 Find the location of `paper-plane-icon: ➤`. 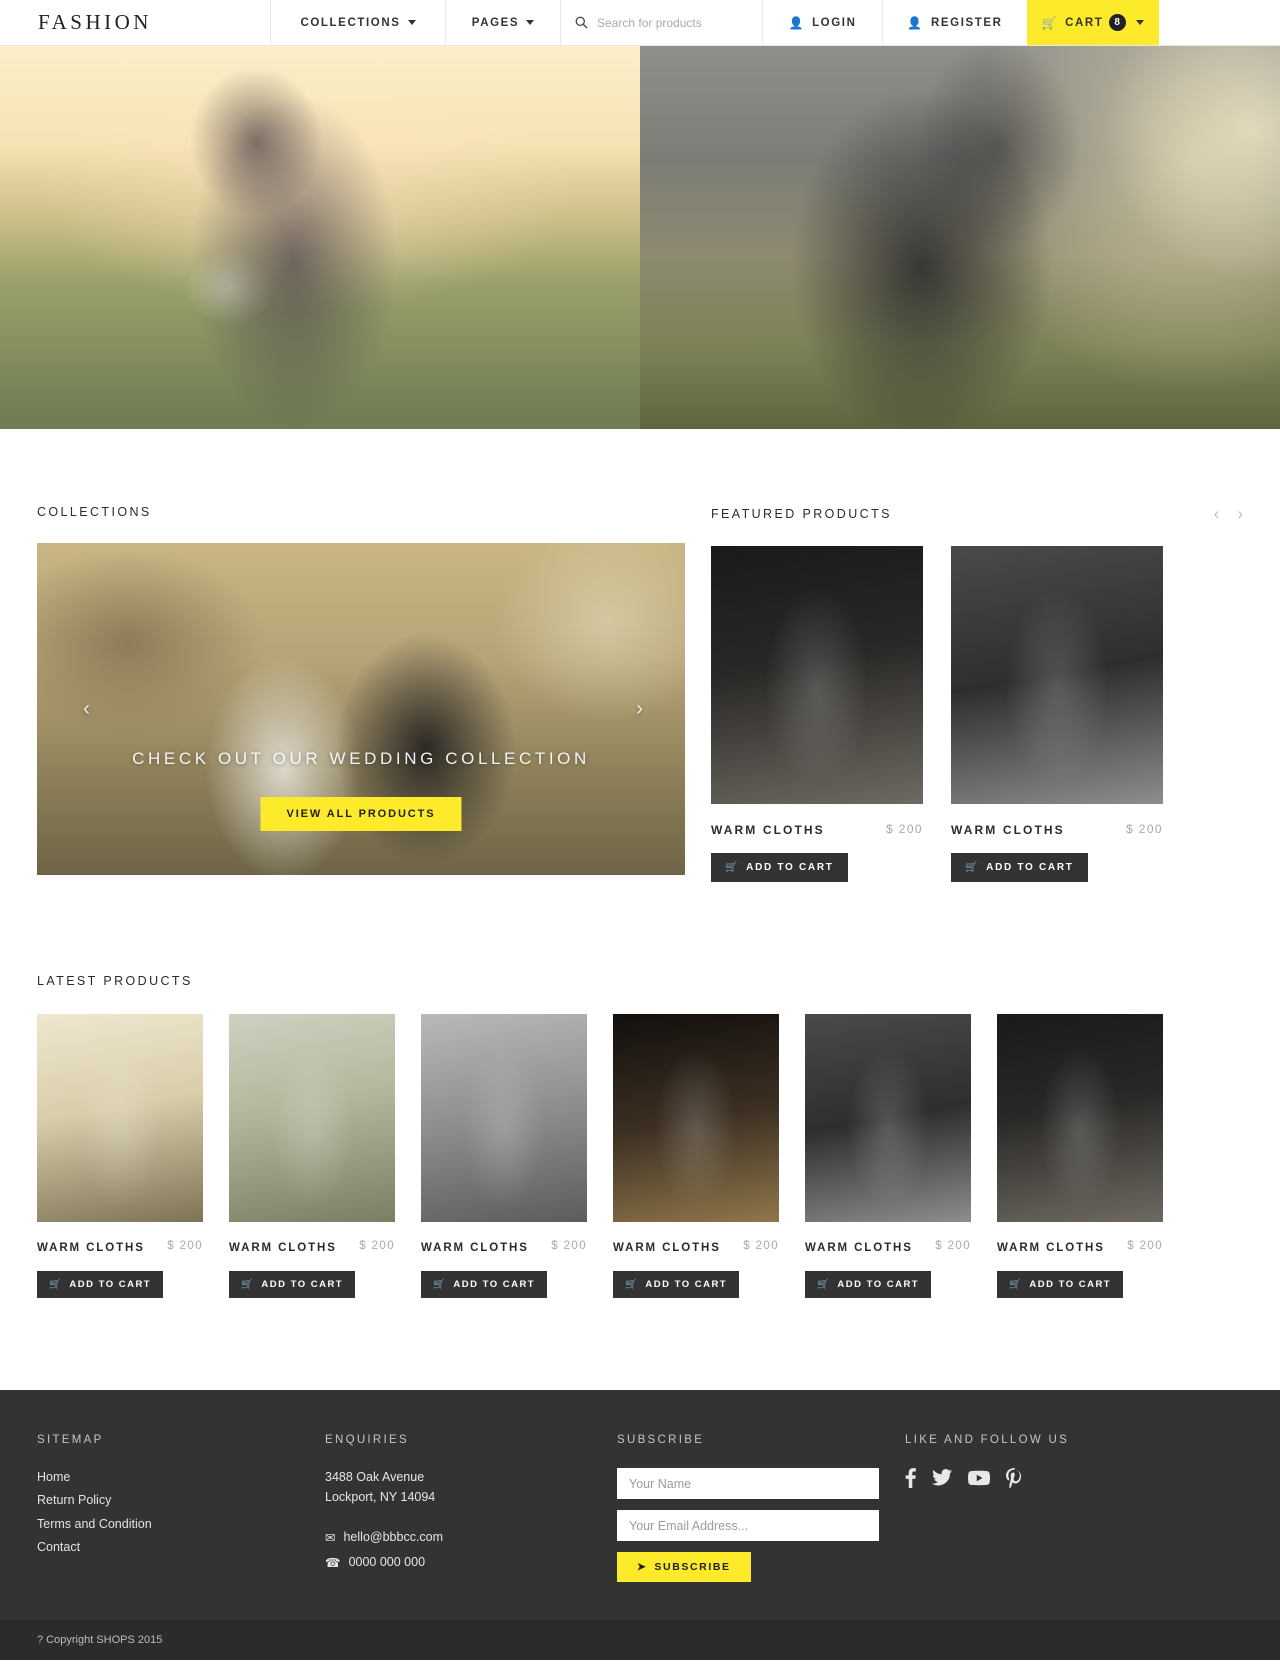

paper-plane-icon: ➤ is located at coordinates (642, 1567).